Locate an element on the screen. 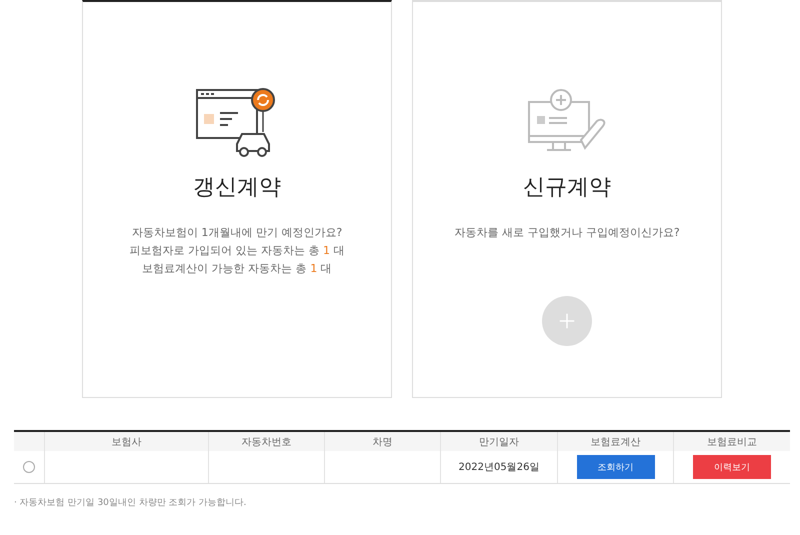 This screenshot has height=535, width=800. expiry-date: 2022년05월26일 is located at coordinates (499, 467).